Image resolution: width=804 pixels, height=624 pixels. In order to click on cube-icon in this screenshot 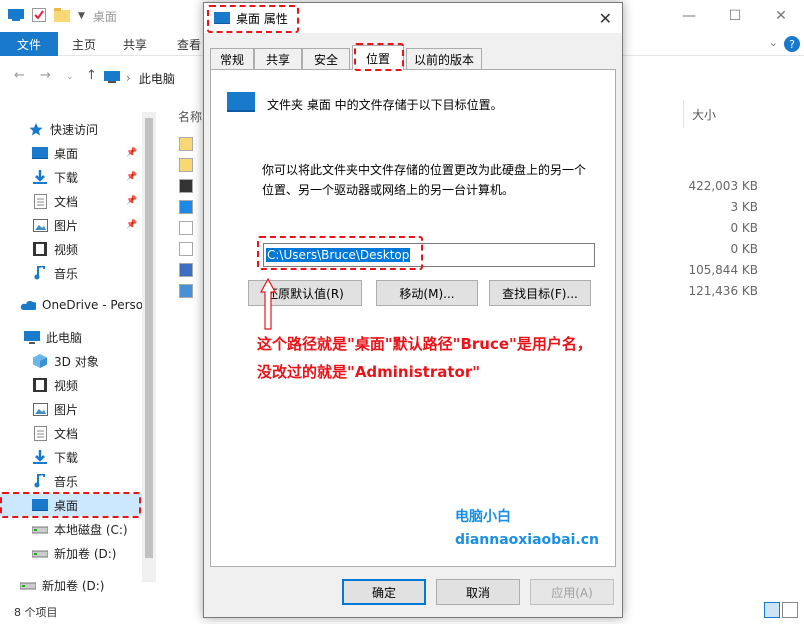, I will do `click(40, 361)`.